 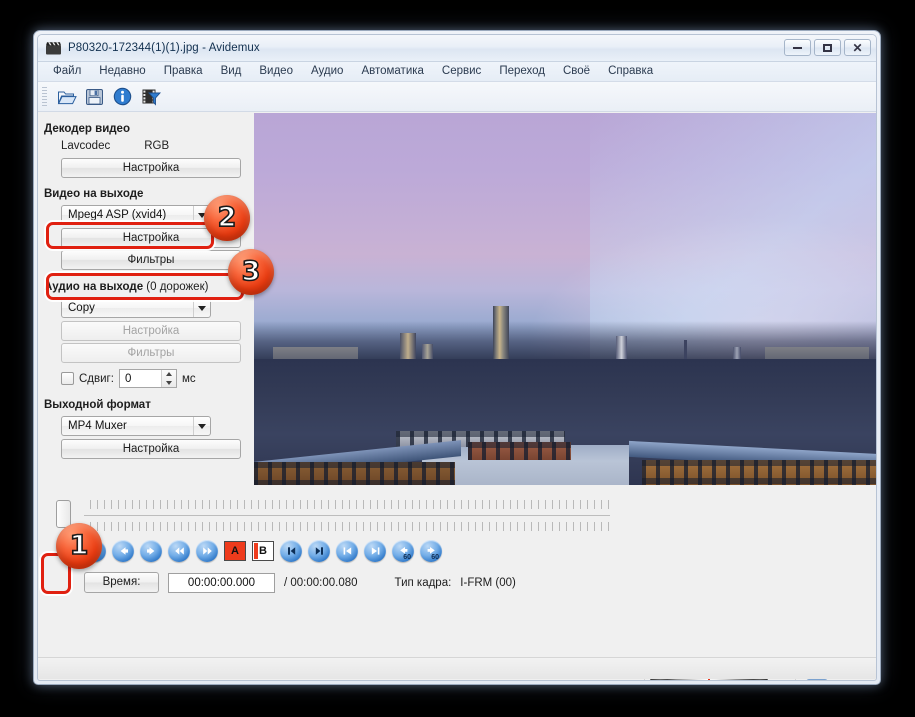 What do you see at coordinates (86, 146) in the screenshot?
I see `decoder-codec-name: Lavcodec` at bounding box center [86, 146].